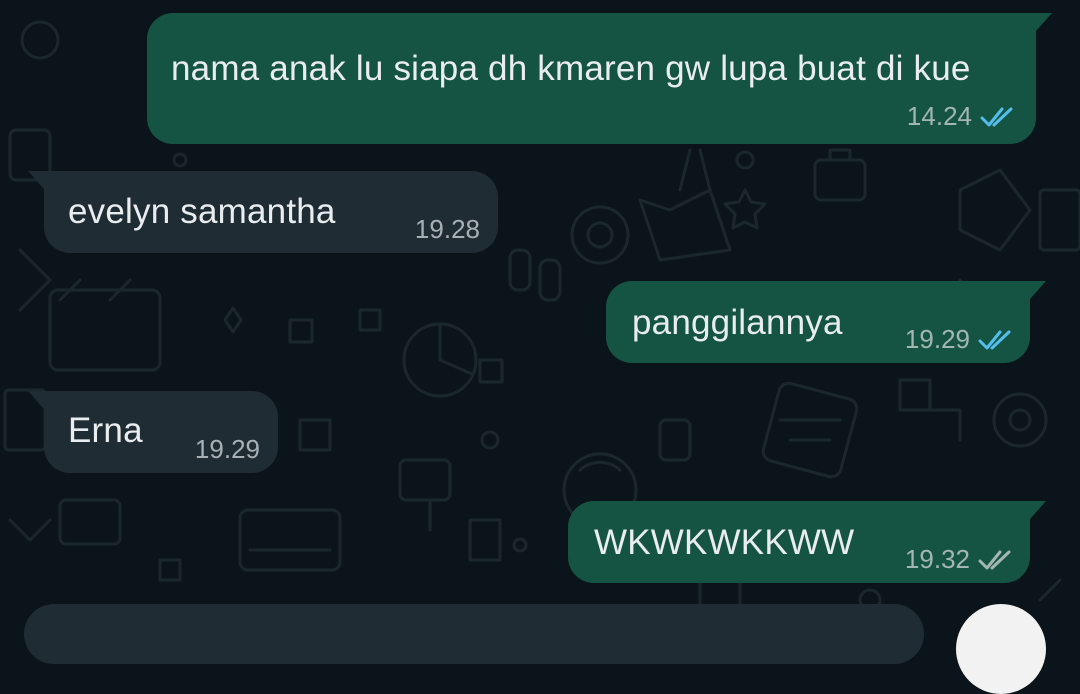 The width and height of the screenshot is (1080, 694). What do you see at coordinates (937, 559) in the screenshot?
I see `message-time: 19.32` at bounding box center [937, 559].